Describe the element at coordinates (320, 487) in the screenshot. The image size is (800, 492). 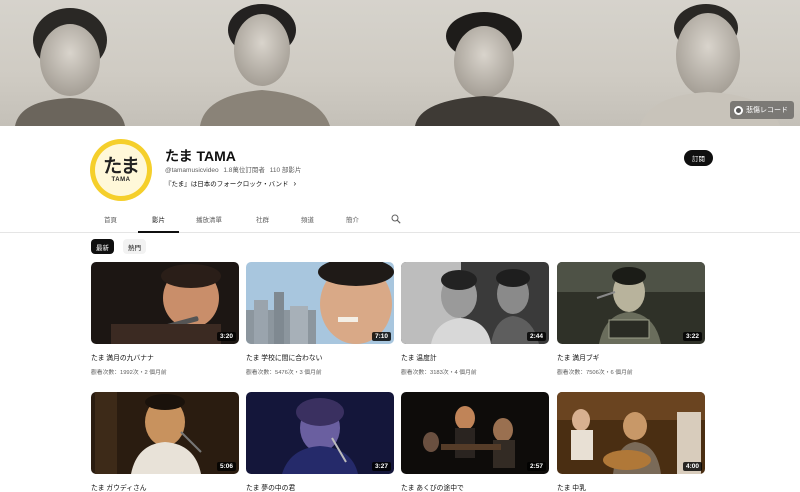
I see `video-title: たま 夢の中の君` at that location.